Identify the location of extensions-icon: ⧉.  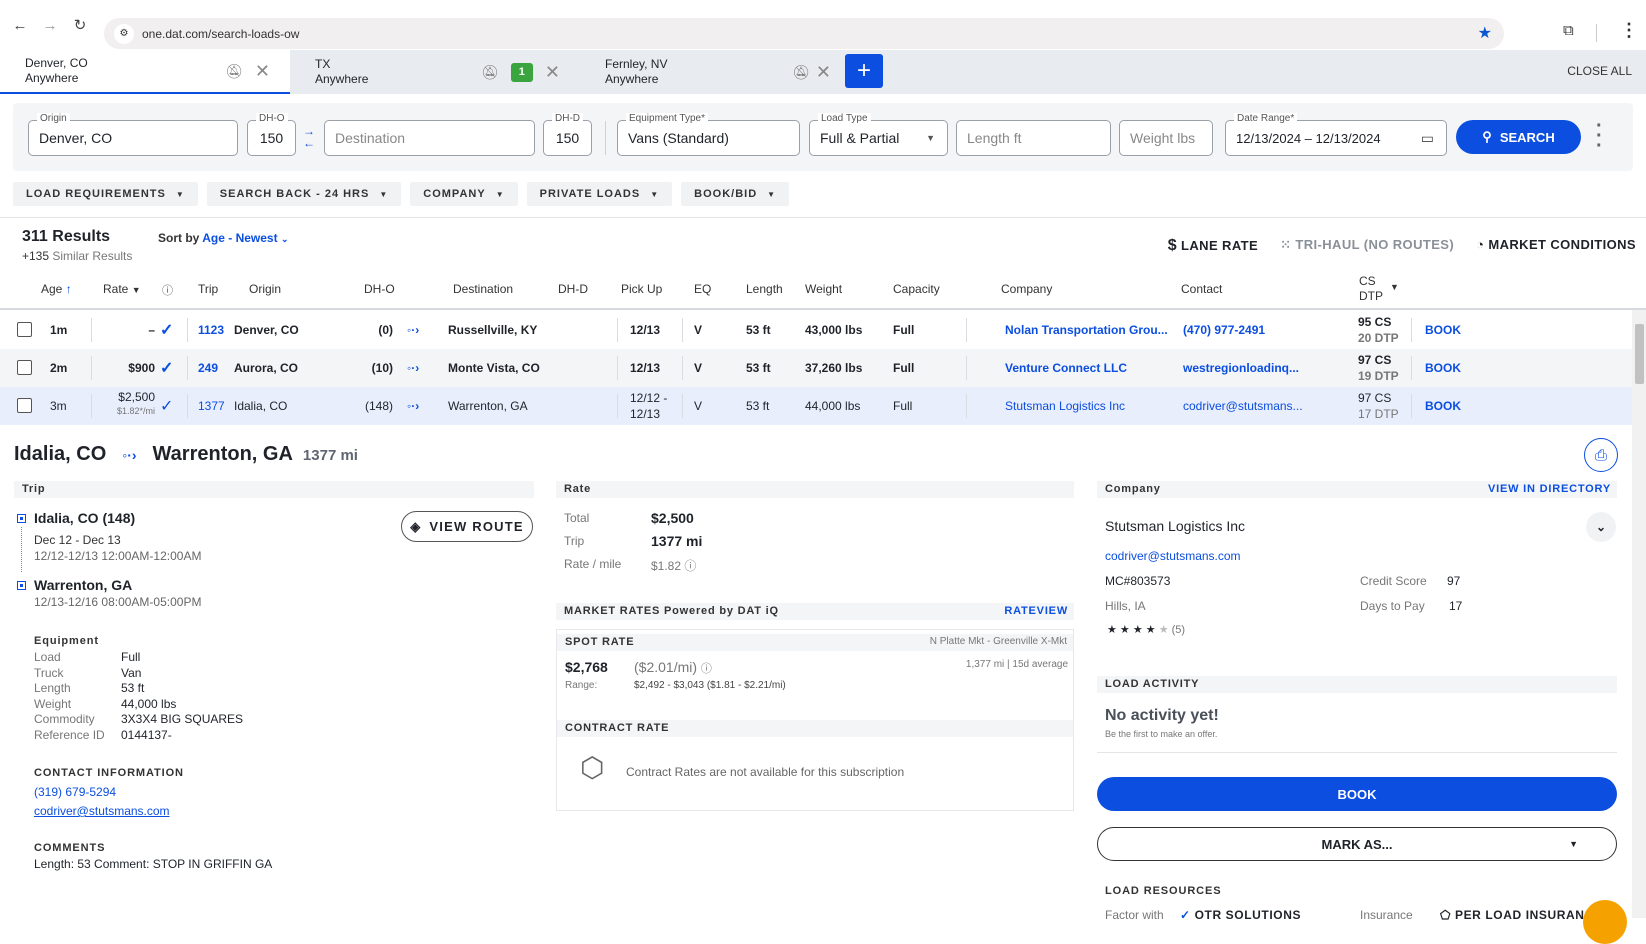
(1568, 30).